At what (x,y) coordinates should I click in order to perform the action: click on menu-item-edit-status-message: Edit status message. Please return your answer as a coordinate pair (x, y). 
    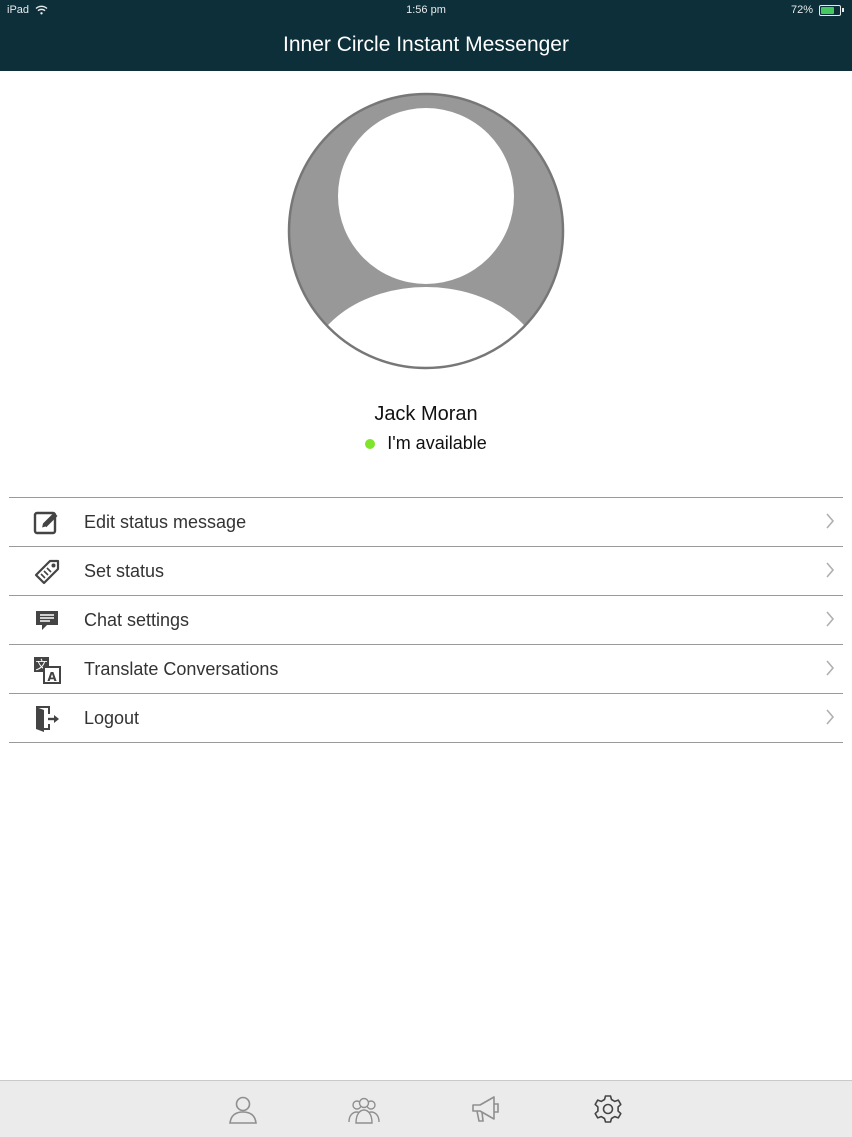
    Looking at the image, I should click on (426, 522).